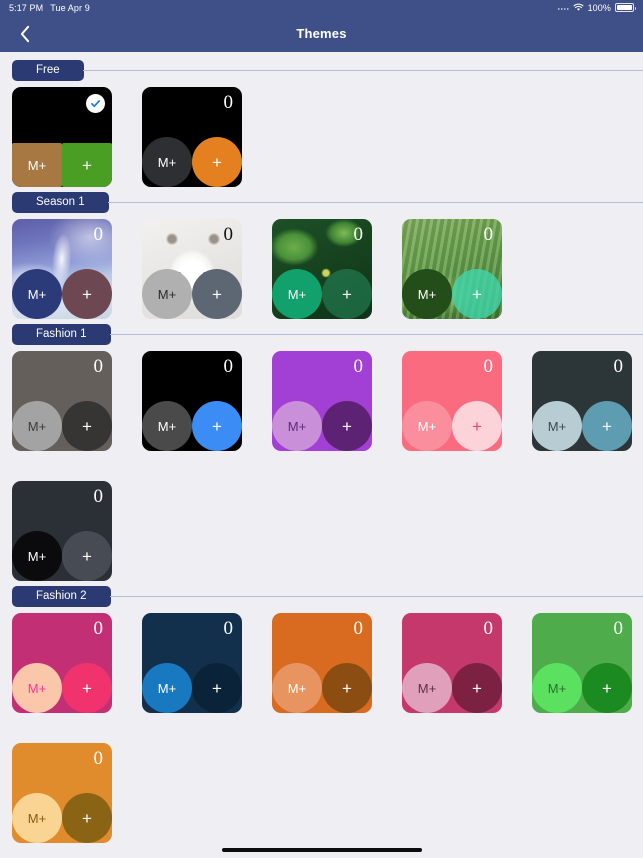  I want to click on section-header: Season 1, so click(321, 202).